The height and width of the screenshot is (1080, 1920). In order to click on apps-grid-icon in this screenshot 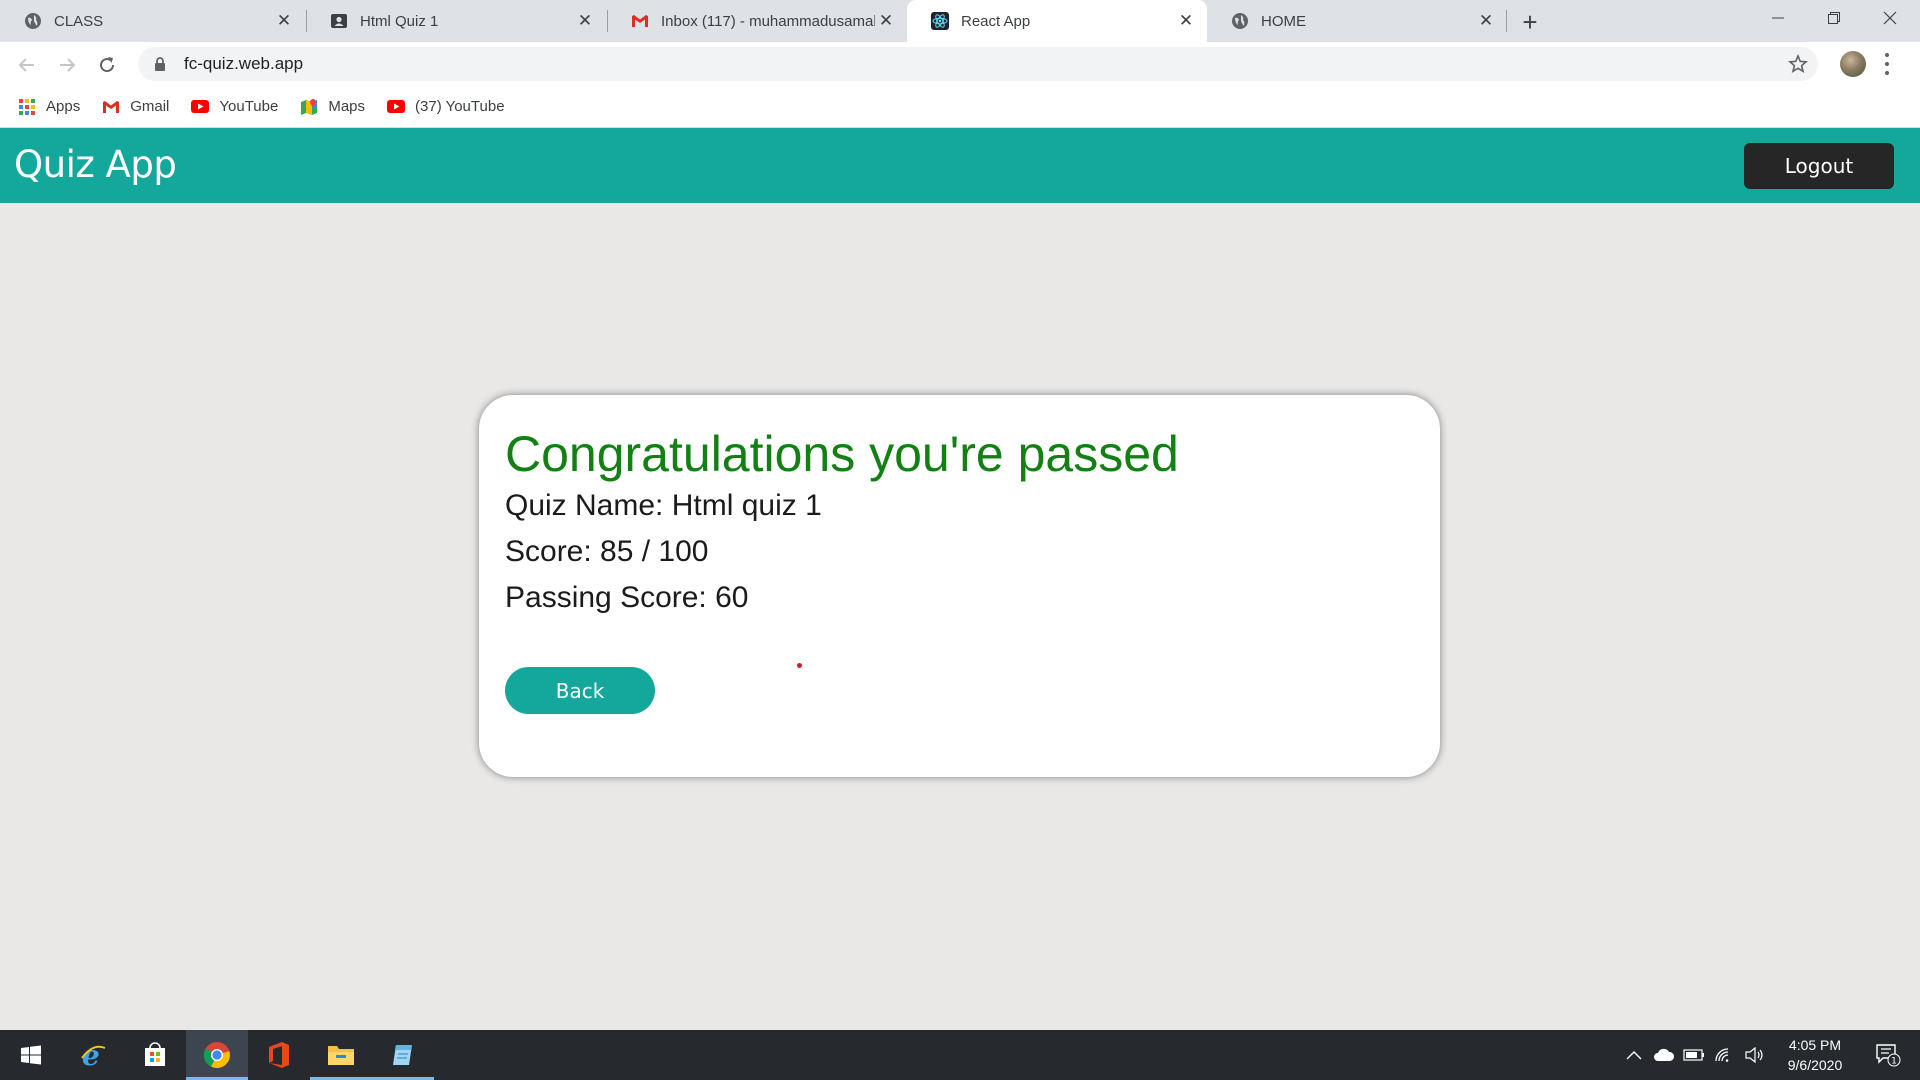, I will do `click(27, 107)`.